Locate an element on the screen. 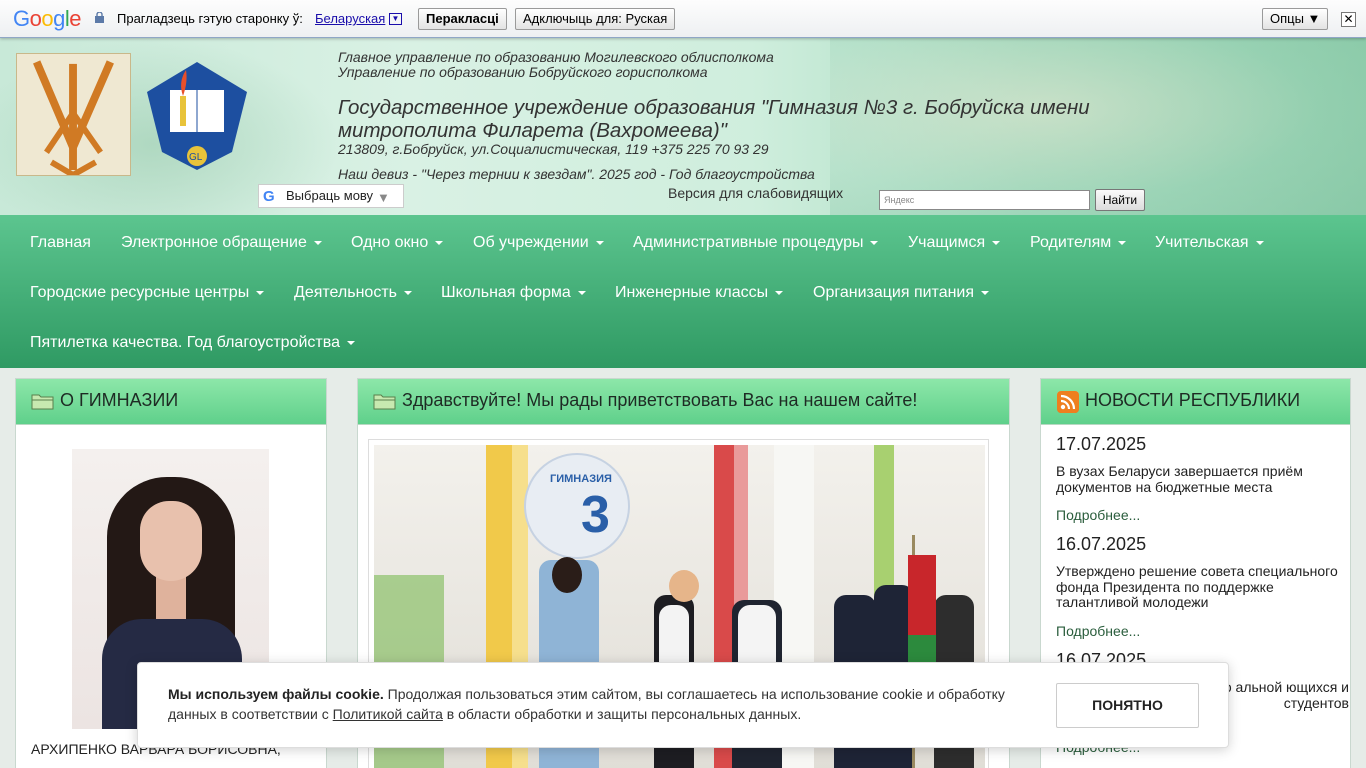 This screenshot has height=768, width=1366. nav-item-resource-centers: Городские ресурсные центры is located at coordinates (147, 293).